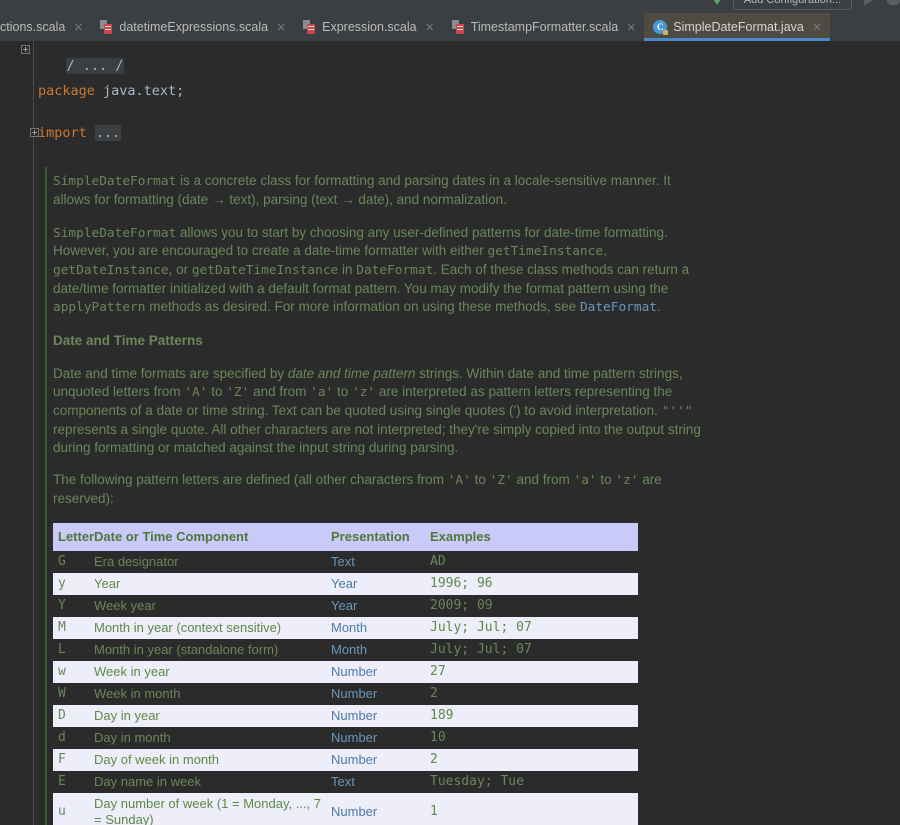 The width and height of the screenshot is (900, 825). What do you see at coordinates (351, 374) in the screenshot?
I see `doc-emphasis: date and time pattern` at bounding box center [351, 374].